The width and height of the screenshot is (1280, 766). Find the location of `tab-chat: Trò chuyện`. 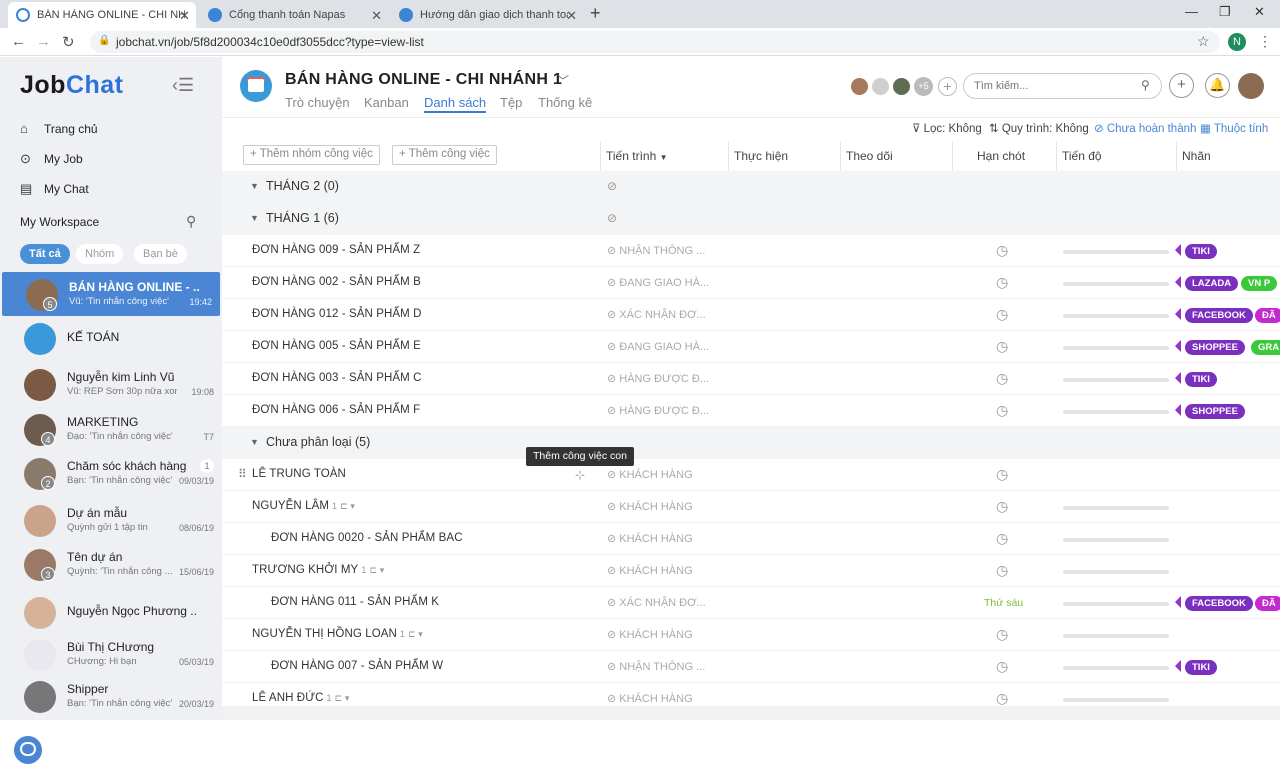

tab-chat: Trò chuyện is located at coordinates (317, 102).